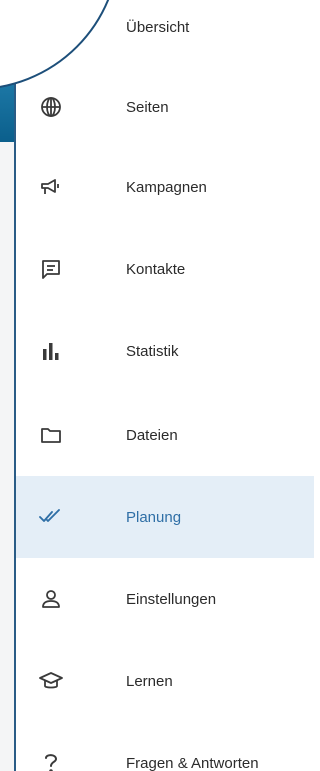 The image size is (320, 771). Describe the element at coordinates (51, 269) in the screenshot. I see `message-icon` at that location.